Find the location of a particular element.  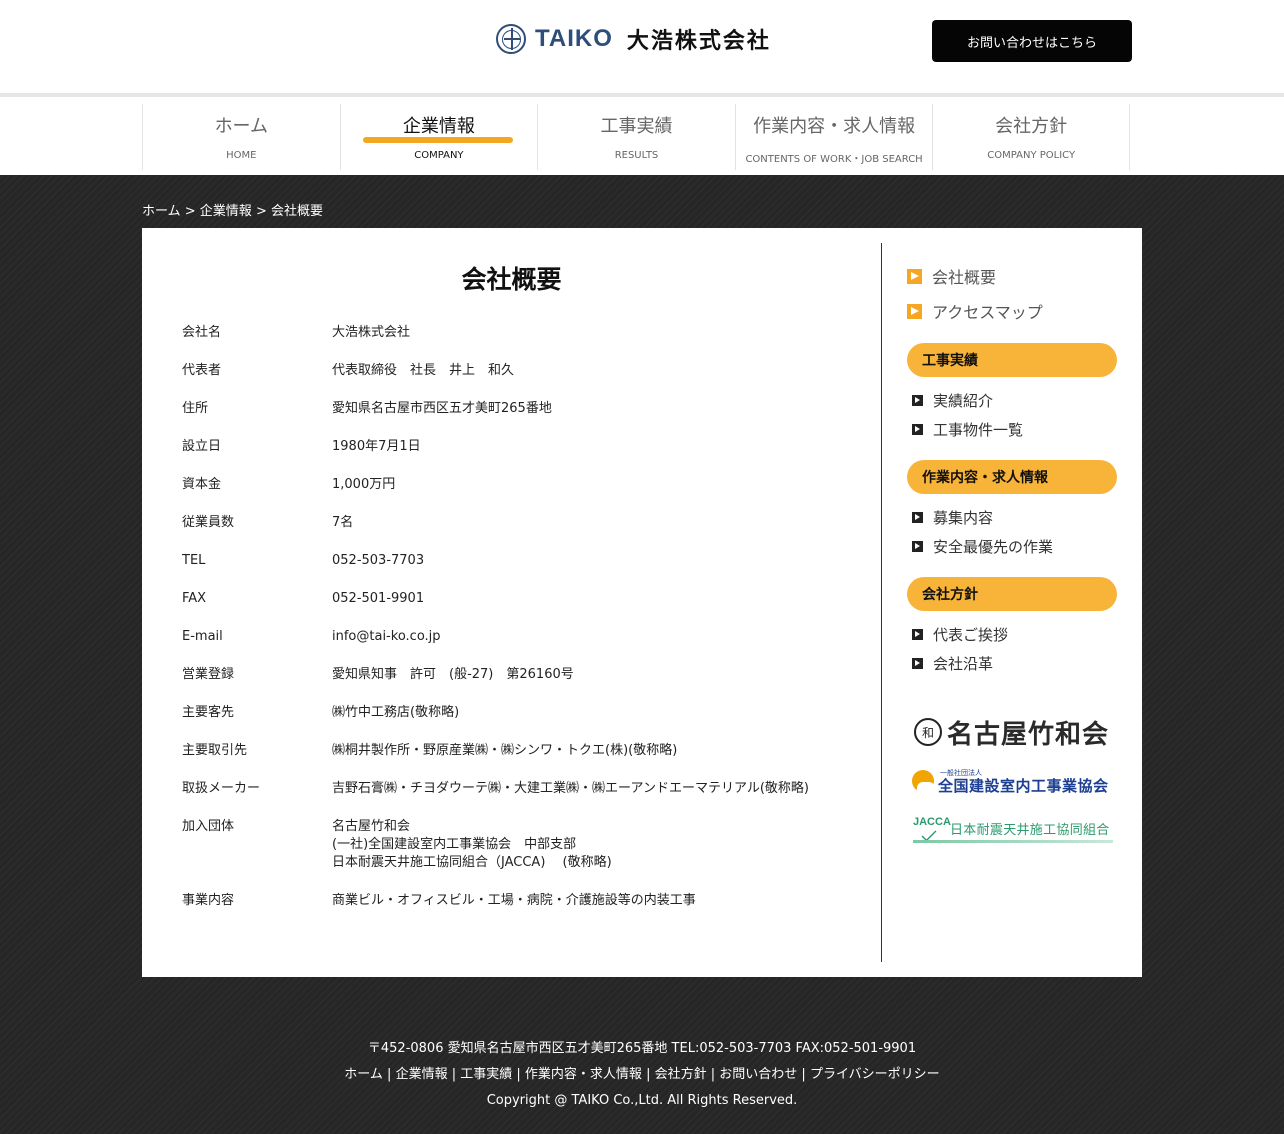

row-key: 主要客先 is located at coordinates (208, 712).